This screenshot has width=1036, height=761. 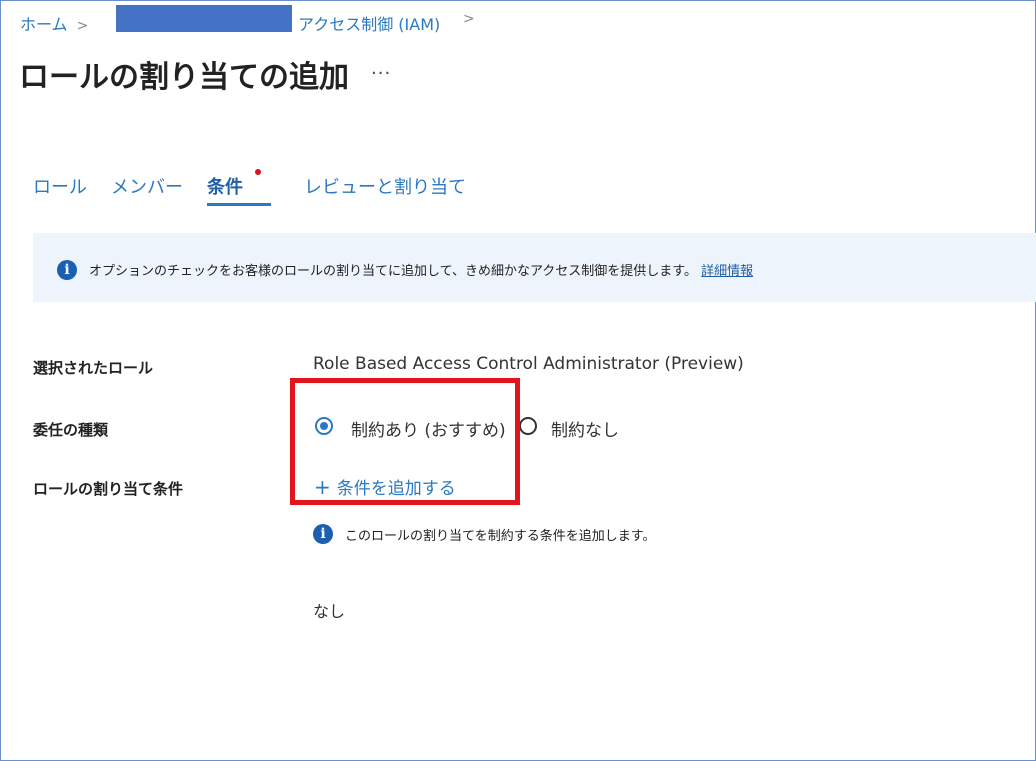 What do you see at coordinates (500, 536) in the screenshot?
I see `condition-note-text: このロールの割り当てを制約する条件を追加します。` at bounding box center [500, 536].